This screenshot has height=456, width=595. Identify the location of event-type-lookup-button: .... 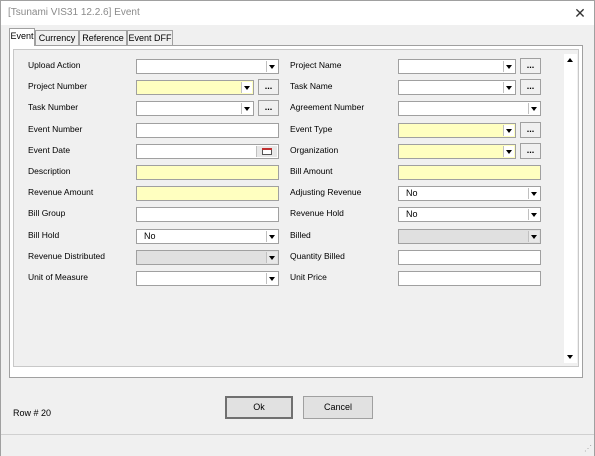
(530, 130).